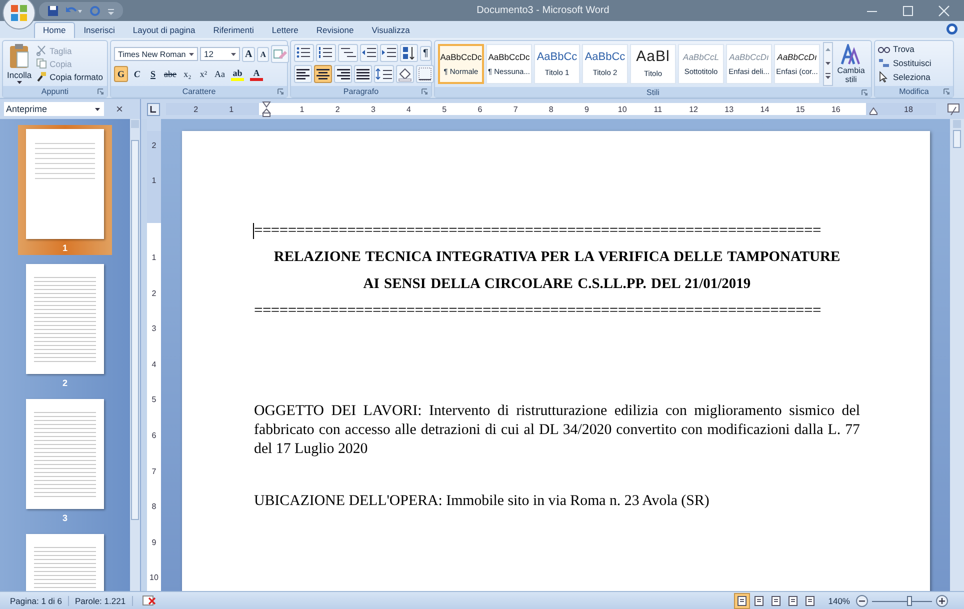 This screenshot has height=609, width=964. What do you see at coordinates (701, 57) in the screenshot?
I see `style-preview: AaBbCcL` at bounding box center [701, 57].